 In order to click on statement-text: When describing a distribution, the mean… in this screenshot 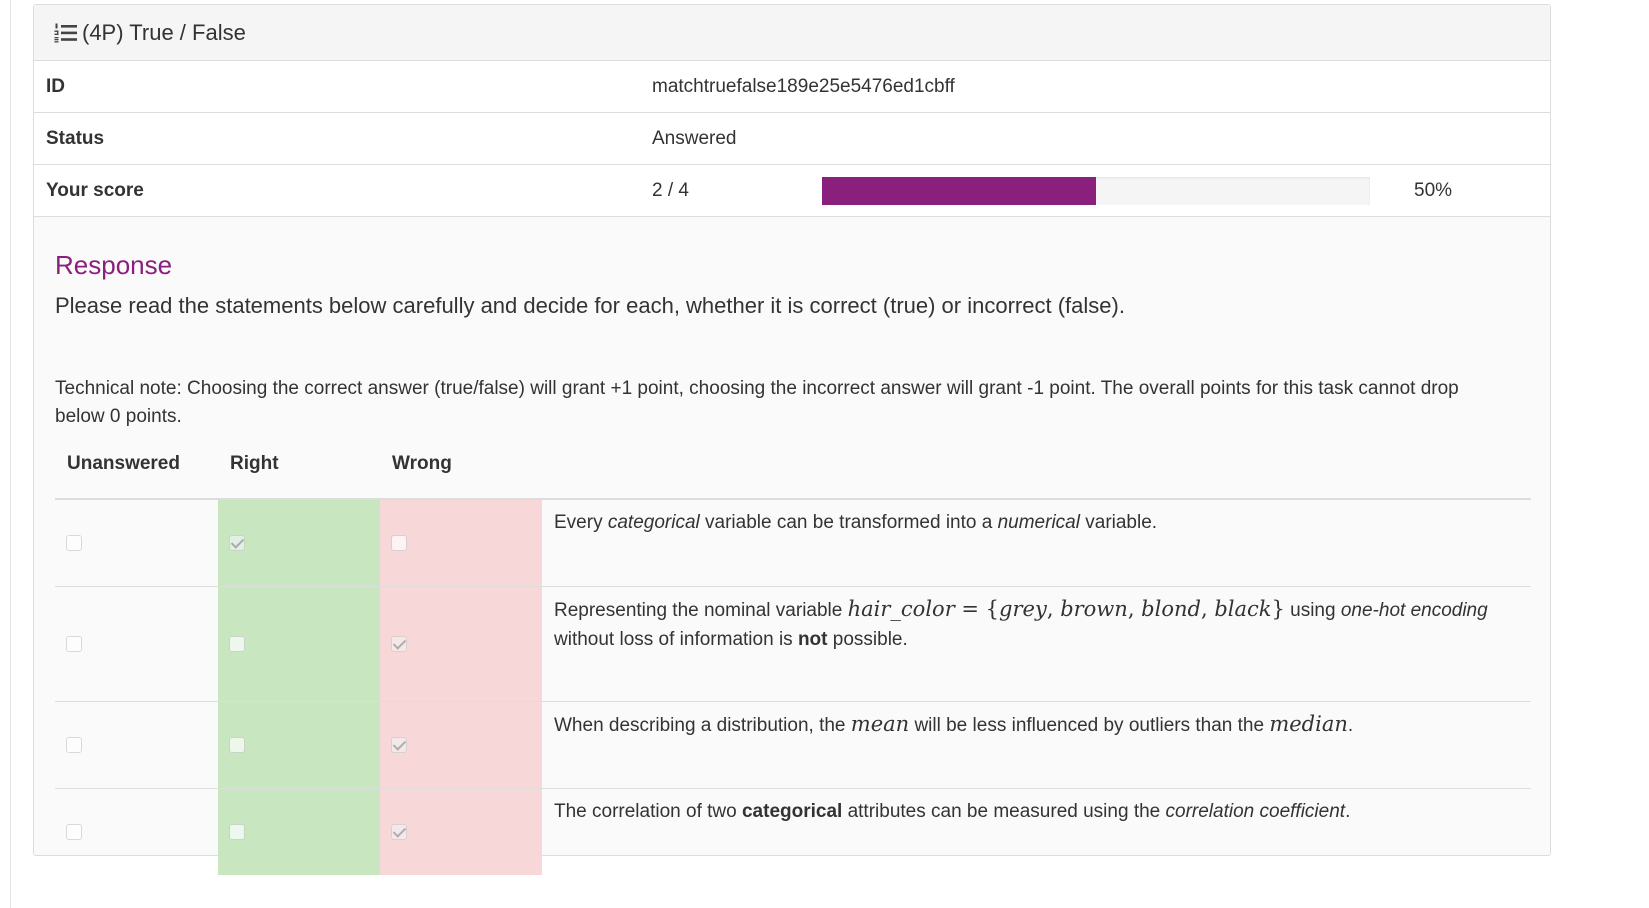, I will do `click(1036, 745)`.